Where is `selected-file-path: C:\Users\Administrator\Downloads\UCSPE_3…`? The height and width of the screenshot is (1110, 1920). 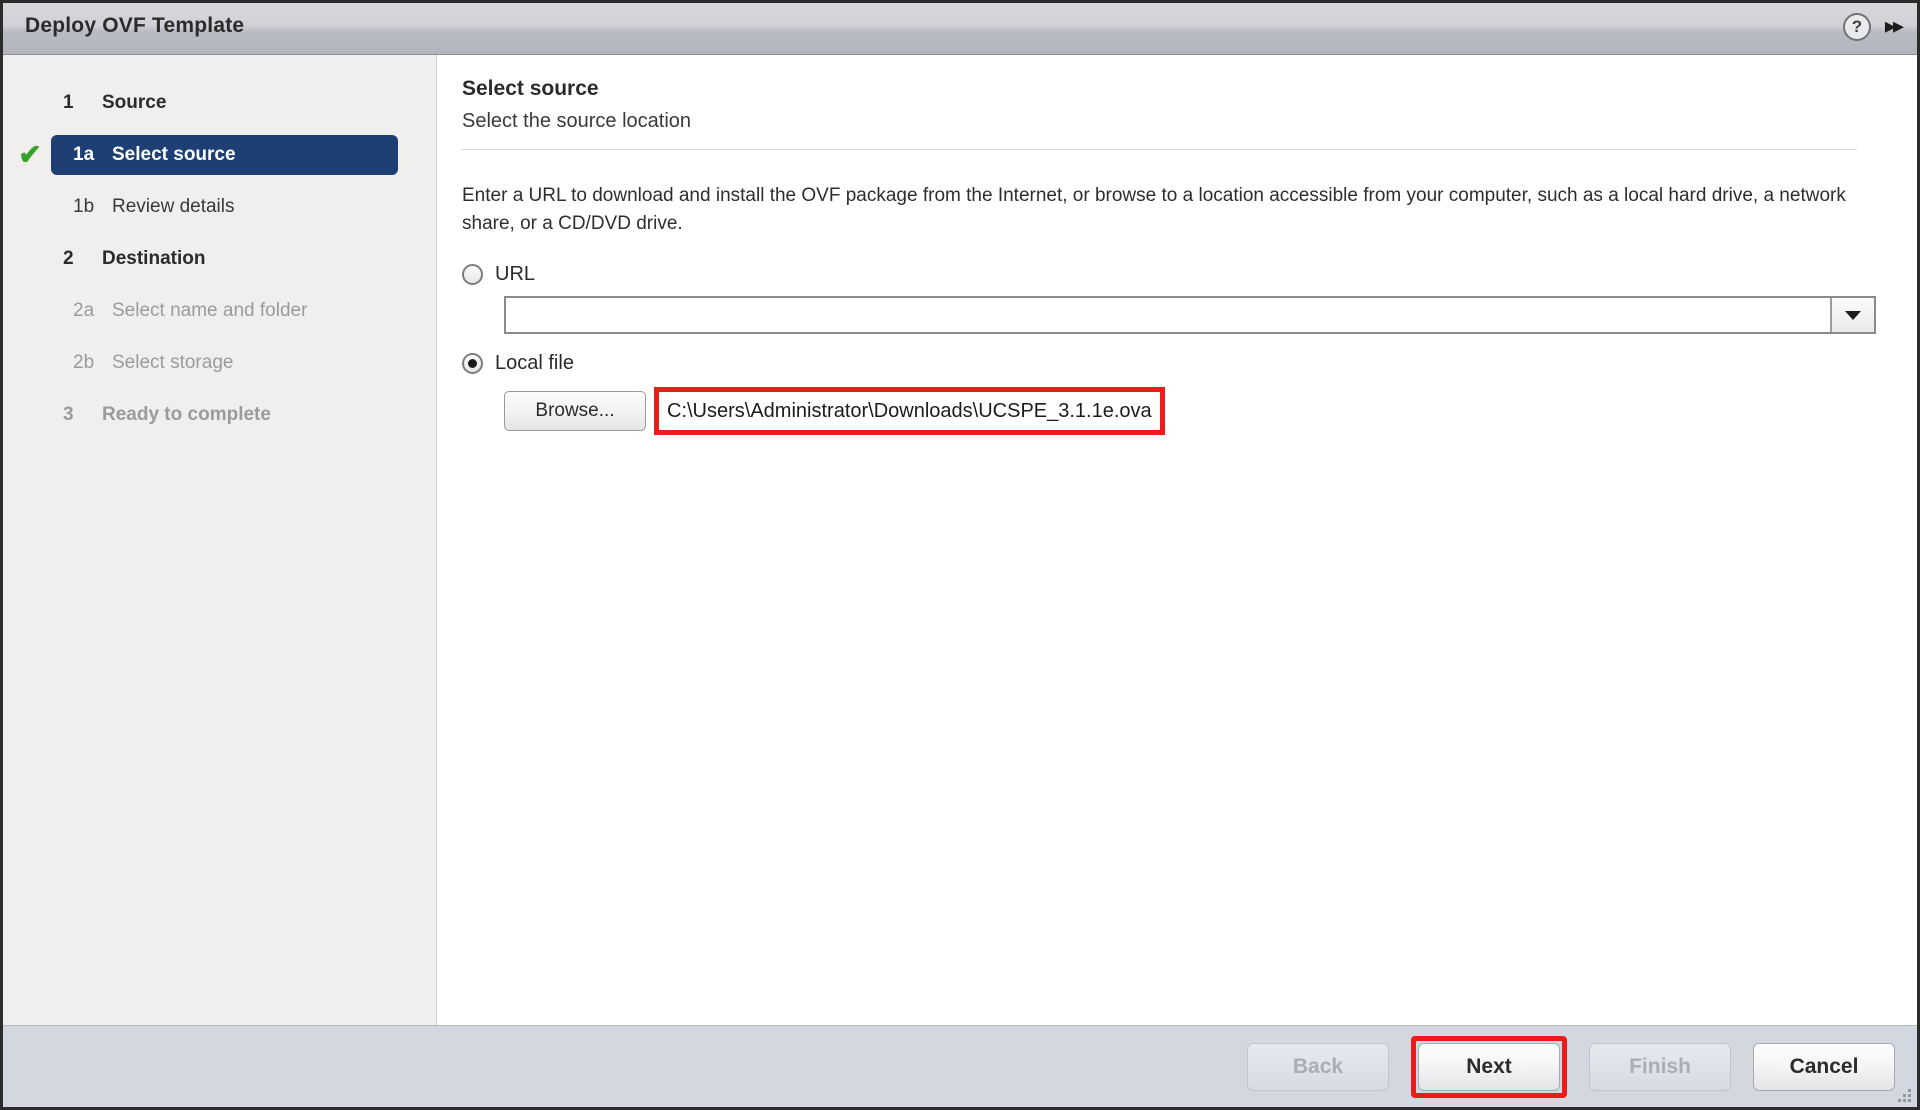 selected-file-path: C:\Users\Administrator\Downloads\UCSPE_3… is located at coordinates (909, 411).